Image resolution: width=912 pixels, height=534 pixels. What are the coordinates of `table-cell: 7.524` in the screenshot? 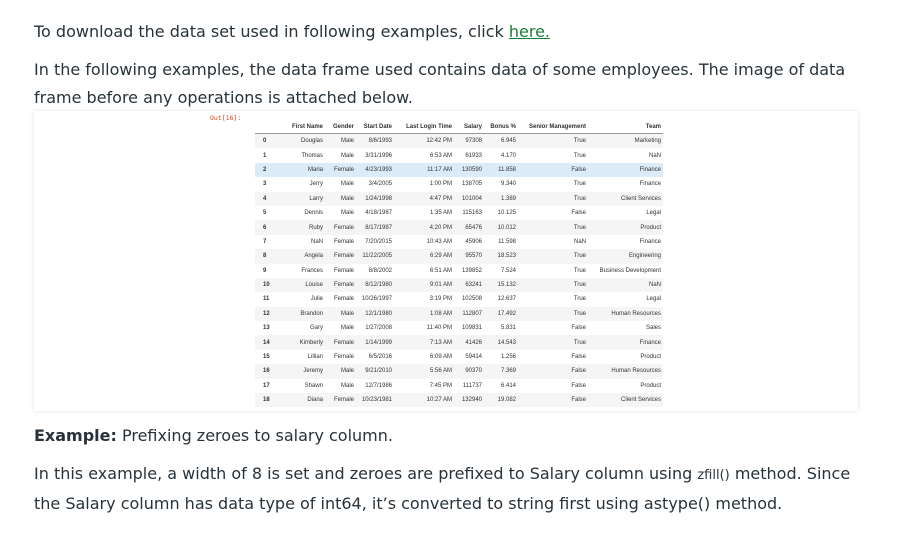 It's located at (508, 270).